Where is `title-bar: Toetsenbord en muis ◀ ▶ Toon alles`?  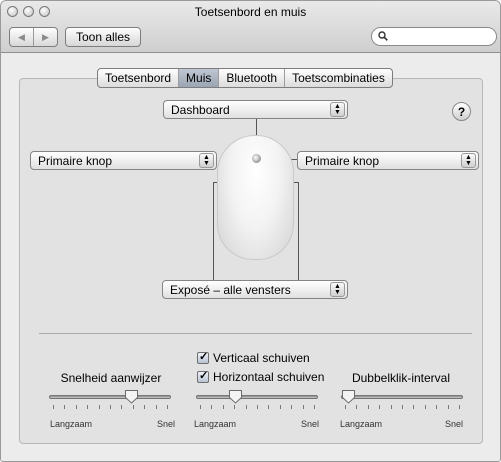
title-bar: Toetsenbord en muis ◀ ▶ Toon alles is located at coordinates (250, 27).